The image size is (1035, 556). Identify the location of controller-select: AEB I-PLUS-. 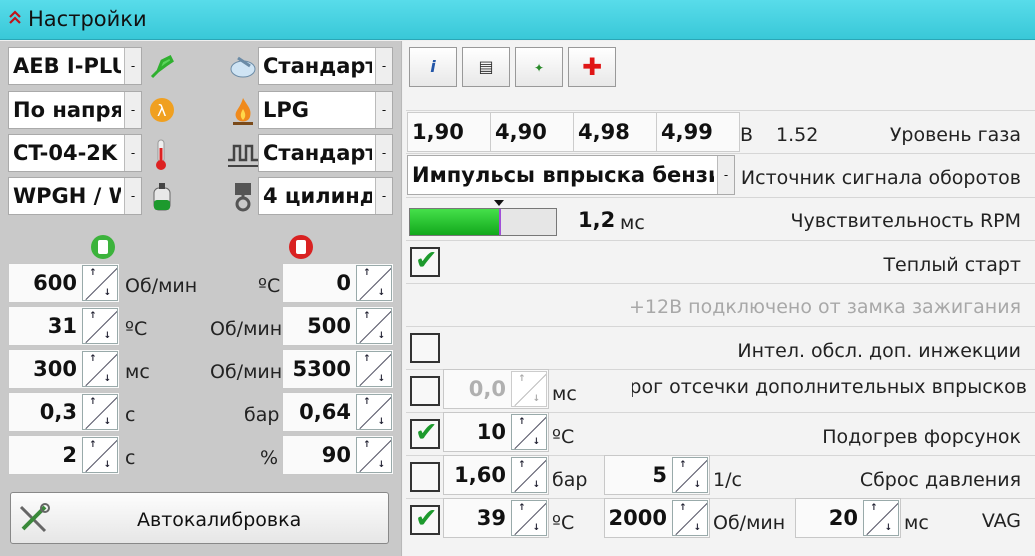
(75, 66).